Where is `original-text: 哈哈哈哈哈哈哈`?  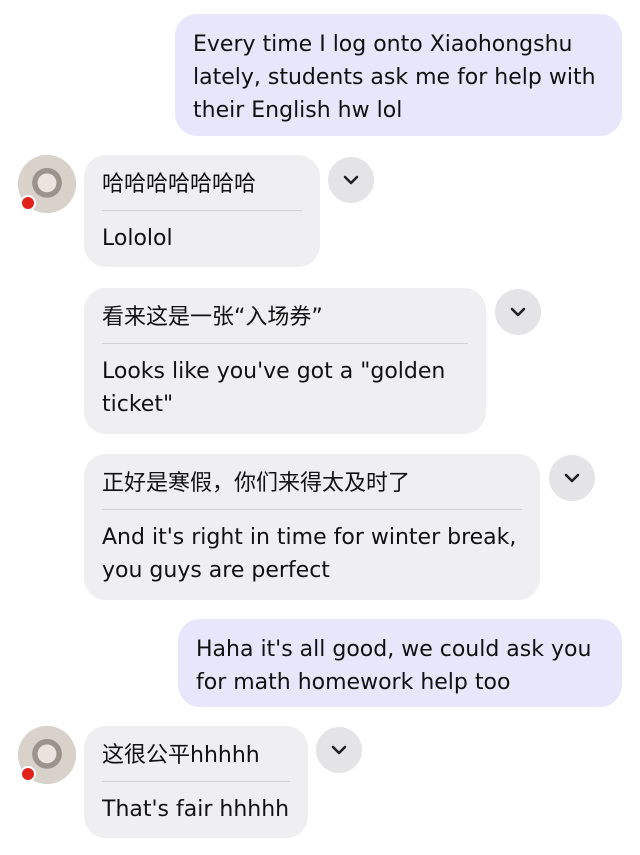
original-text: 哈哈哈哈哈哈哈 is located at coordinates (179, 184).